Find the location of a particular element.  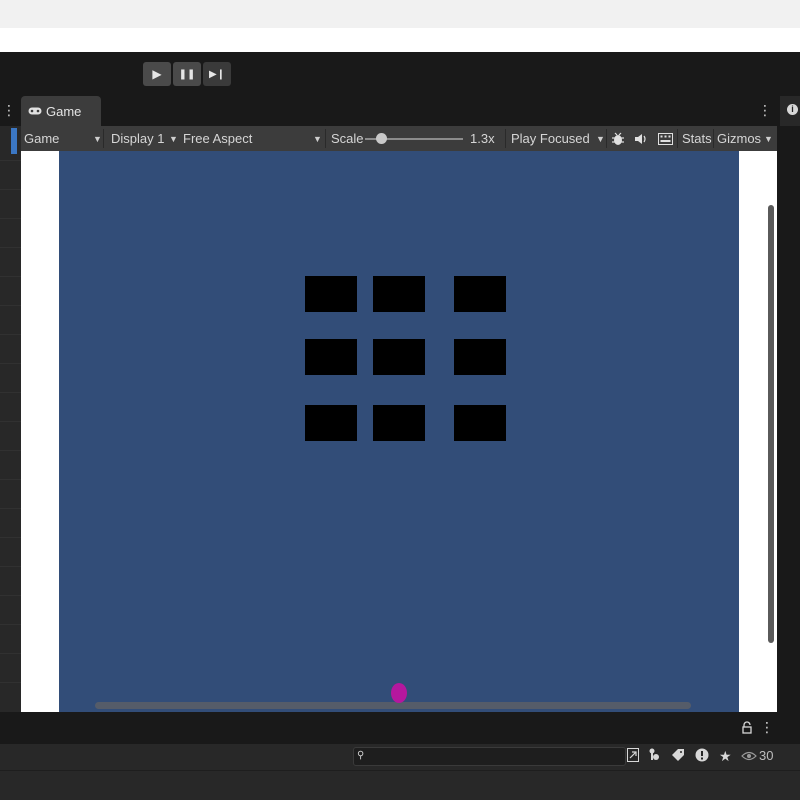

display-select-label: Display 1 is located at coordinates (138, 138).